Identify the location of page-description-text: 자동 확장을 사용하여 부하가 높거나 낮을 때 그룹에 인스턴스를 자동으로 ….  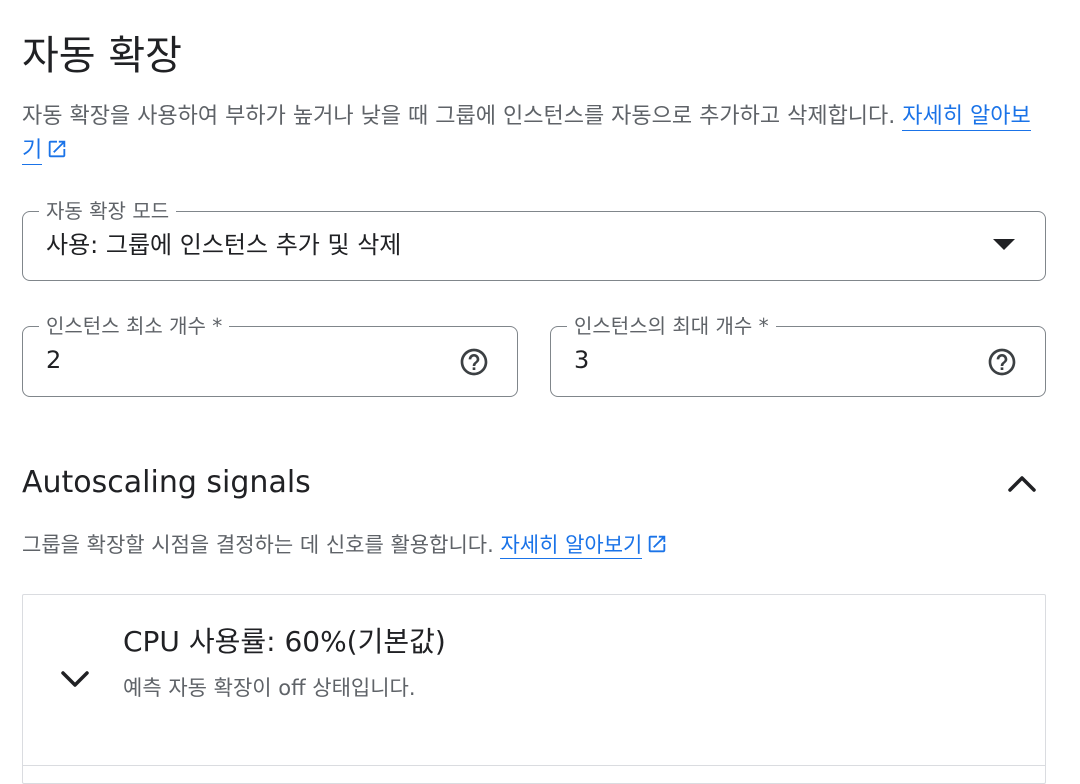
(462, 116).